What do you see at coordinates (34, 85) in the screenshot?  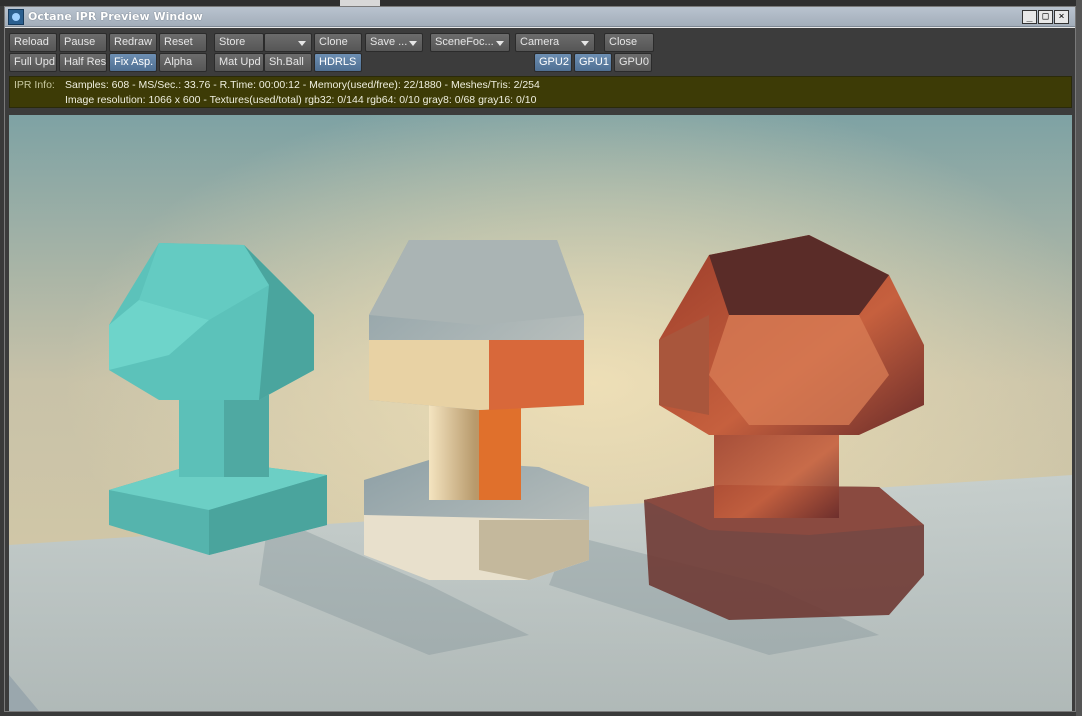 I see `ipr-info-label: IPR Info:` at bounding box center [34, 85].